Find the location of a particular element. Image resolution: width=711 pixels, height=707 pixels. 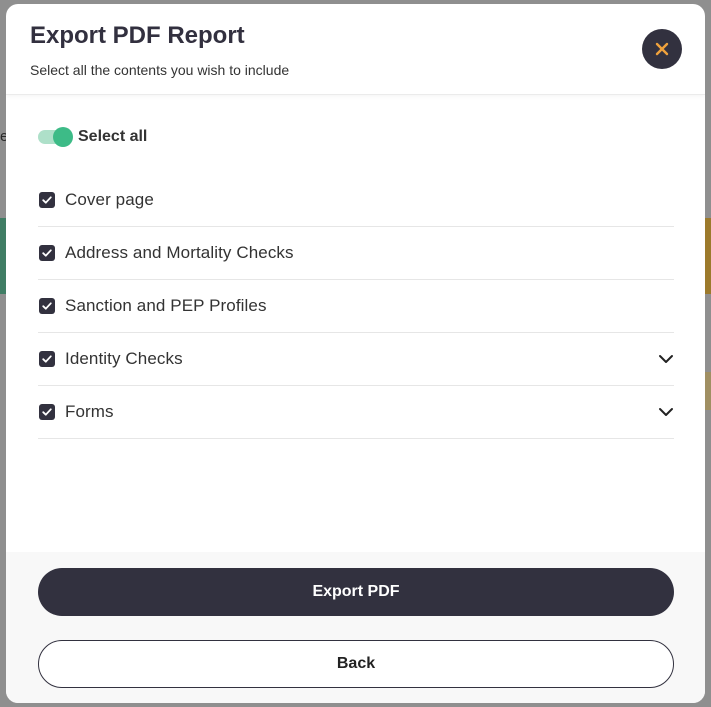

toggle-switch is located at coordinates (56, 137).